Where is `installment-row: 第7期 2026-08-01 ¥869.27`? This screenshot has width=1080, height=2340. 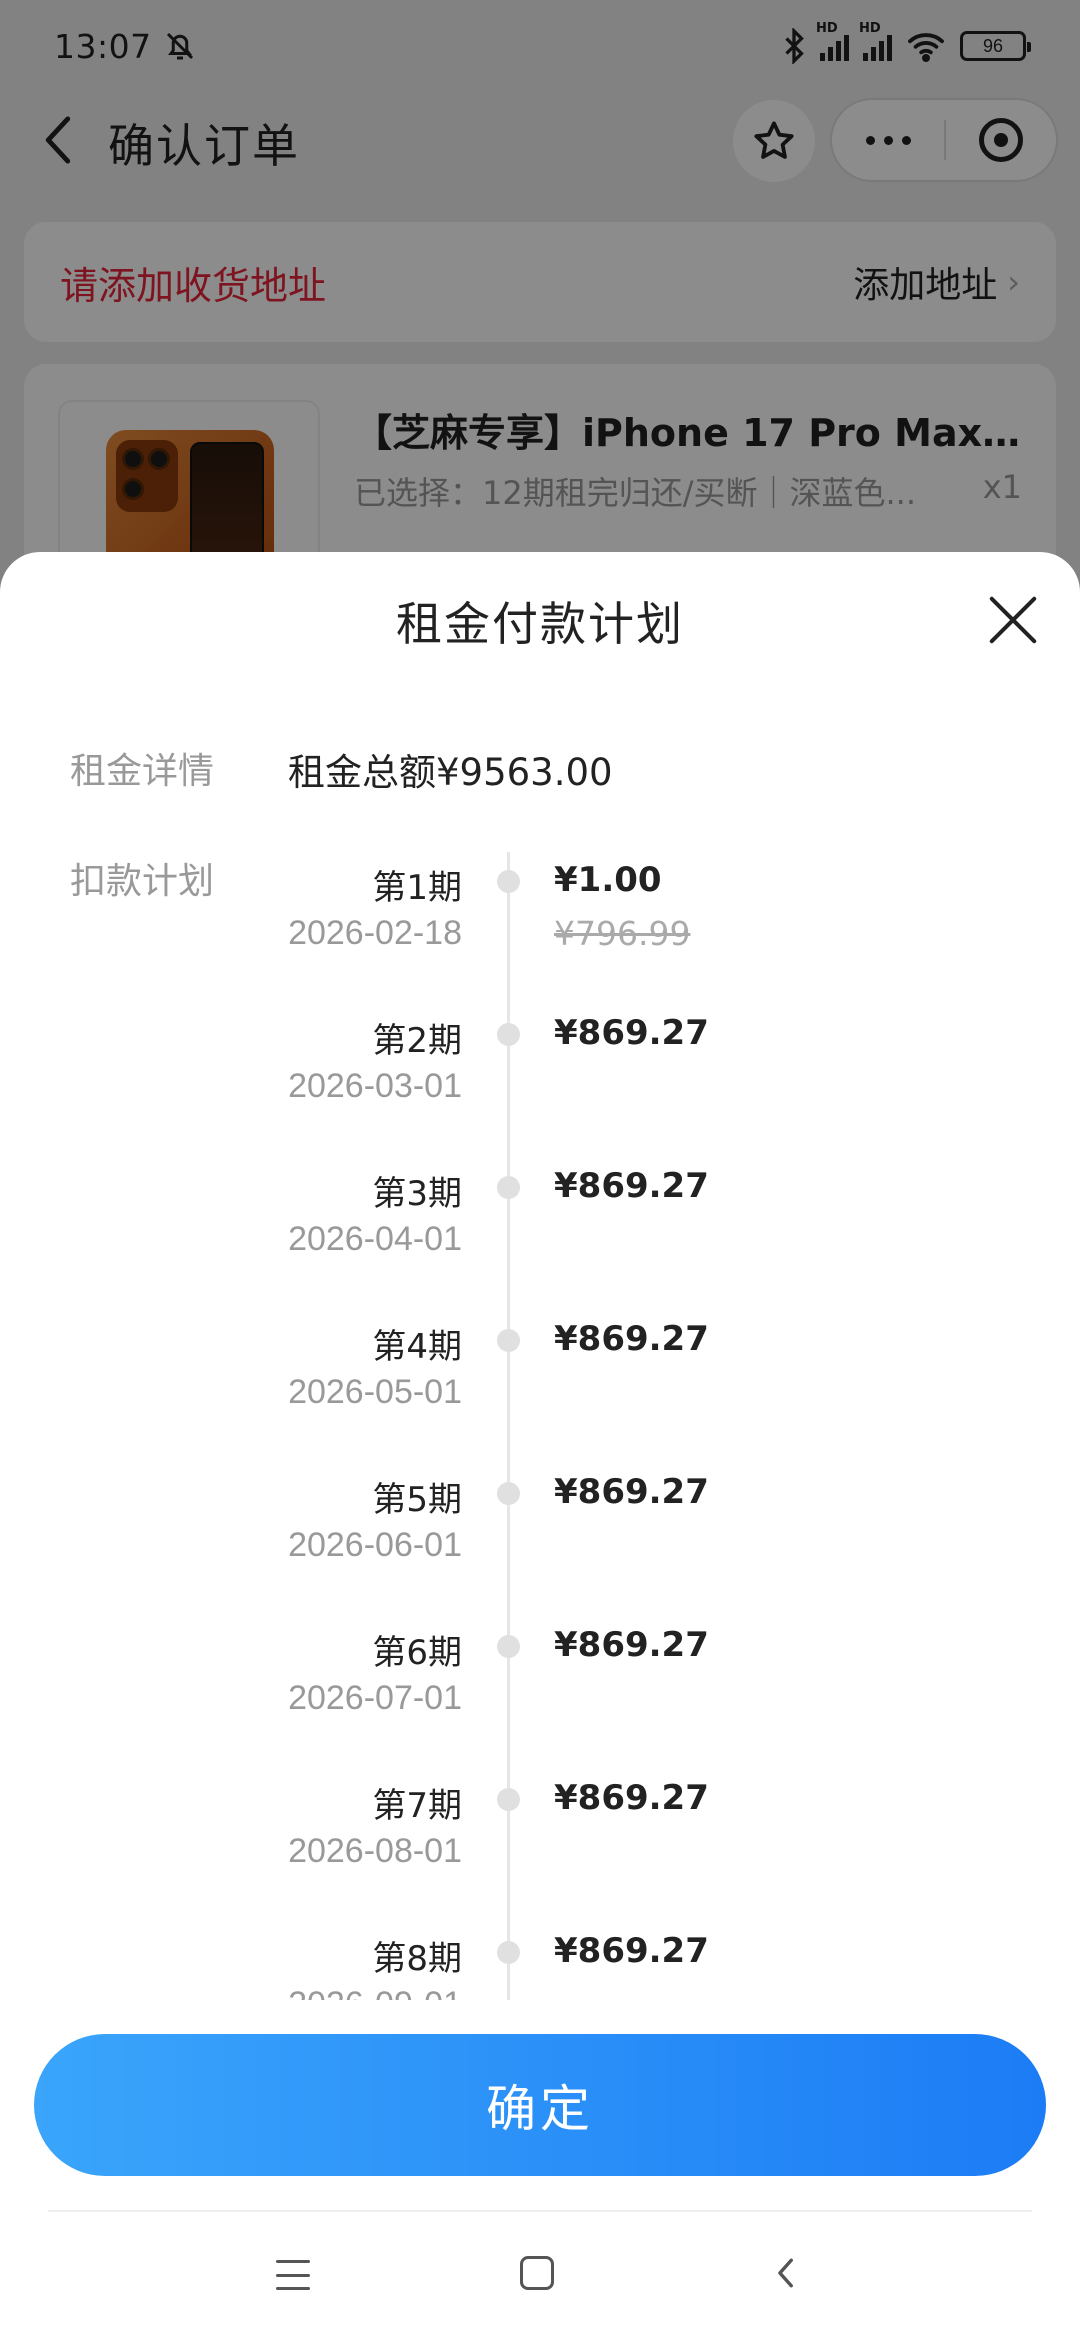 installment-row: 第7期 2026-08-01 ¥869.27 is located at coordinates (540, 1845).